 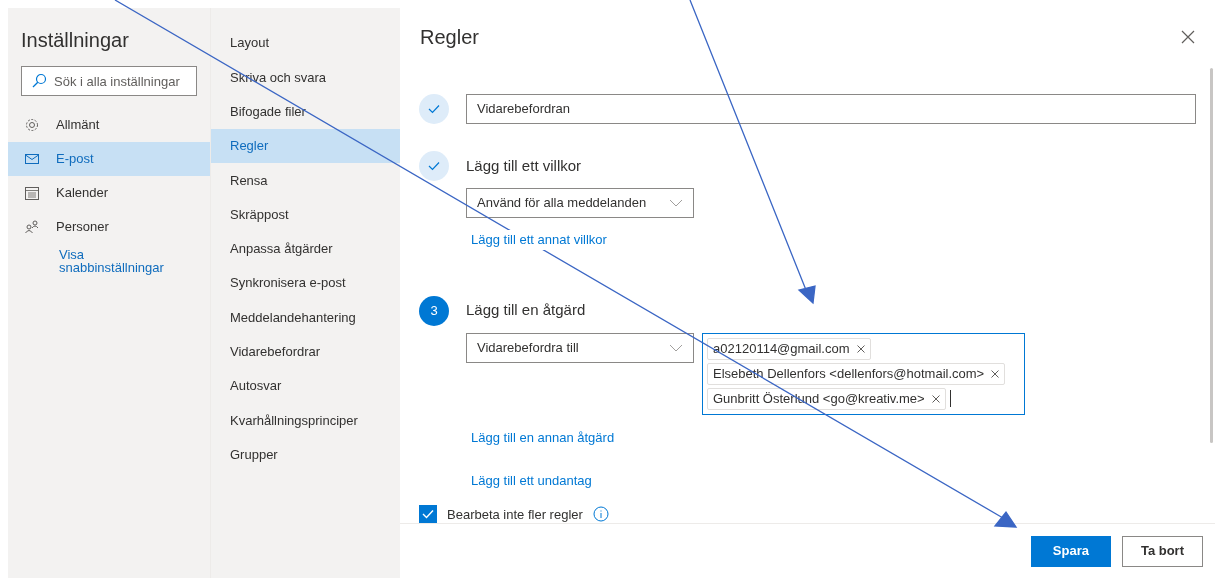 I want to click on step-heading: Lägg till en åtgärd, so click(x=526, y=310).